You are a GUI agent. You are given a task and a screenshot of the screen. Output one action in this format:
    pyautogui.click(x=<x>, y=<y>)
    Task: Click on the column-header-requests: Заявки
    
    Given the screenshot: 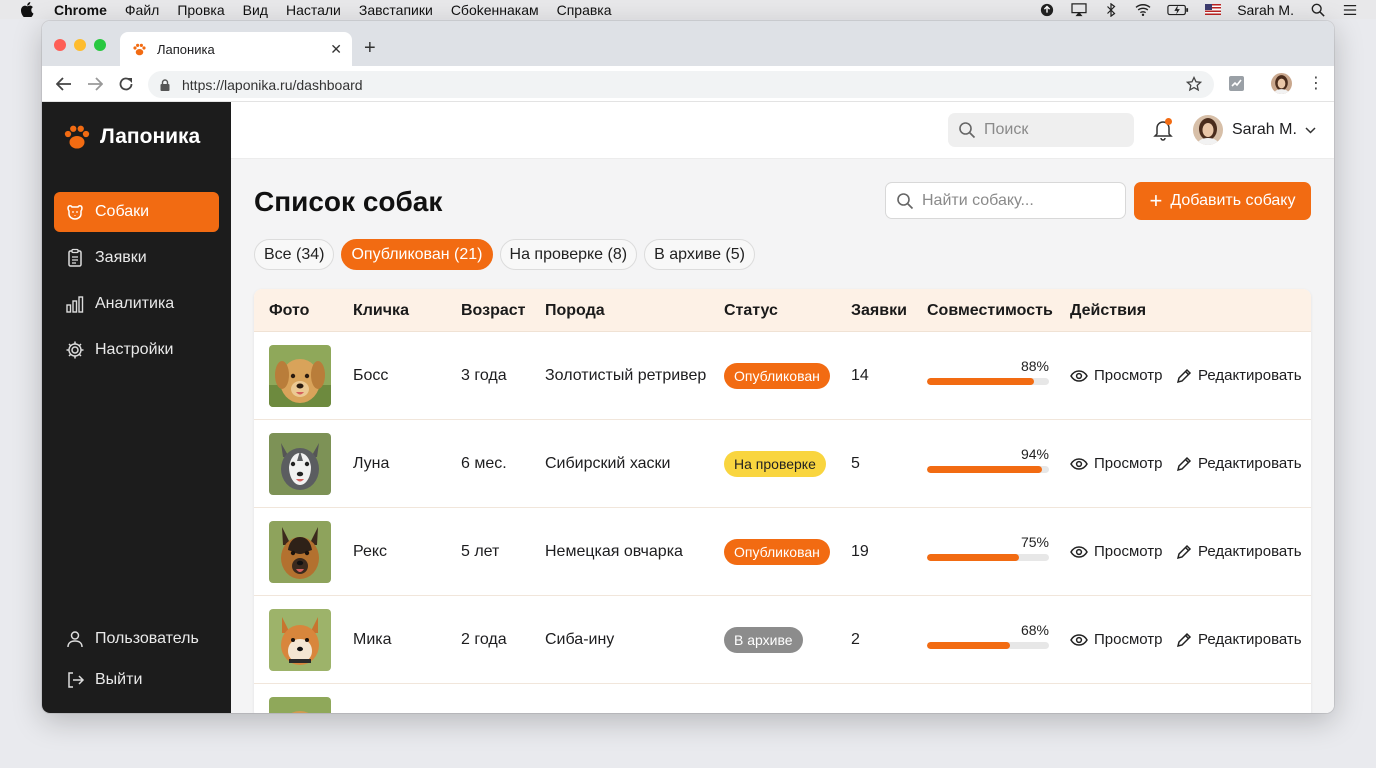 What is the action you would take?
    pyautogui.click(x=879, y=311)
    